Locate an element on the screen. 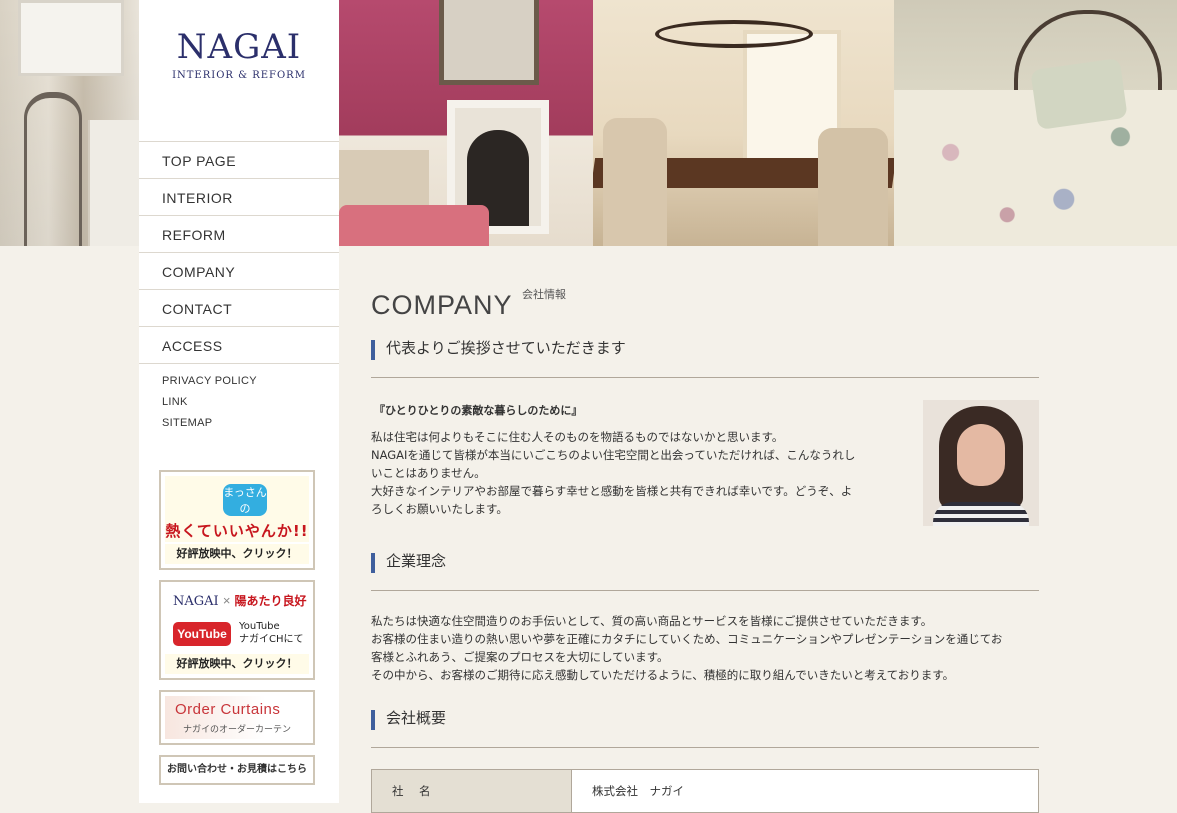 Image resolution: width=1177 pixels, height=813 pixels. banner-youtube-brand: NAGAI is located at coordinates (196, 601).